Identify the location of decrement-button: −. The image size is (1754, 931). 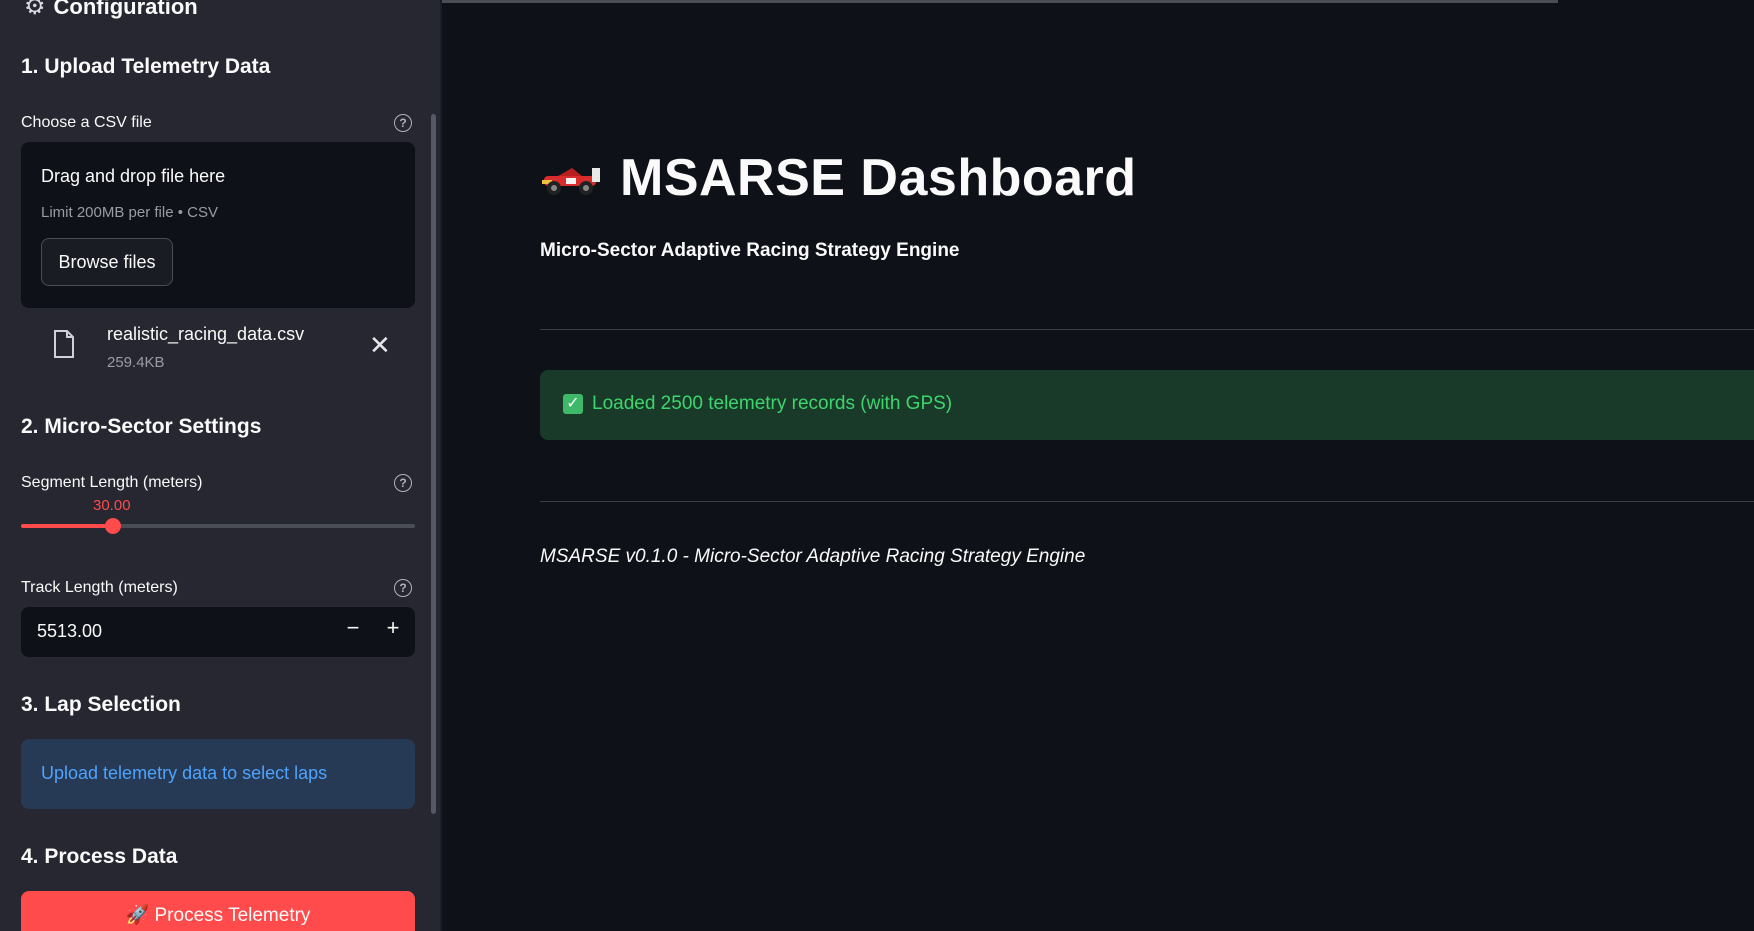
(353, 632).